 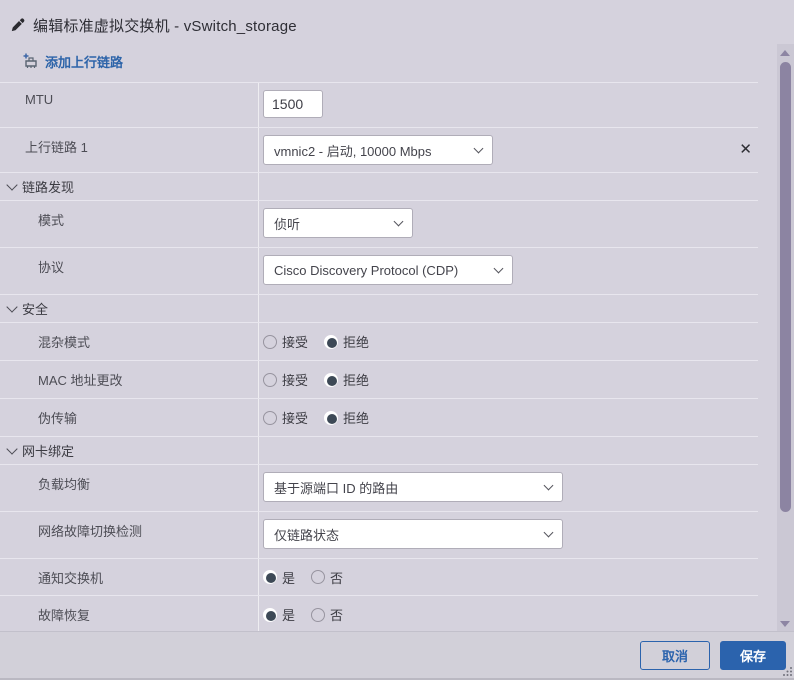 What do you see at coordinates (307, 535) in the screenshot?
I see `failover-detection-value: 仅链路状态` at bounding box center [307, 535].